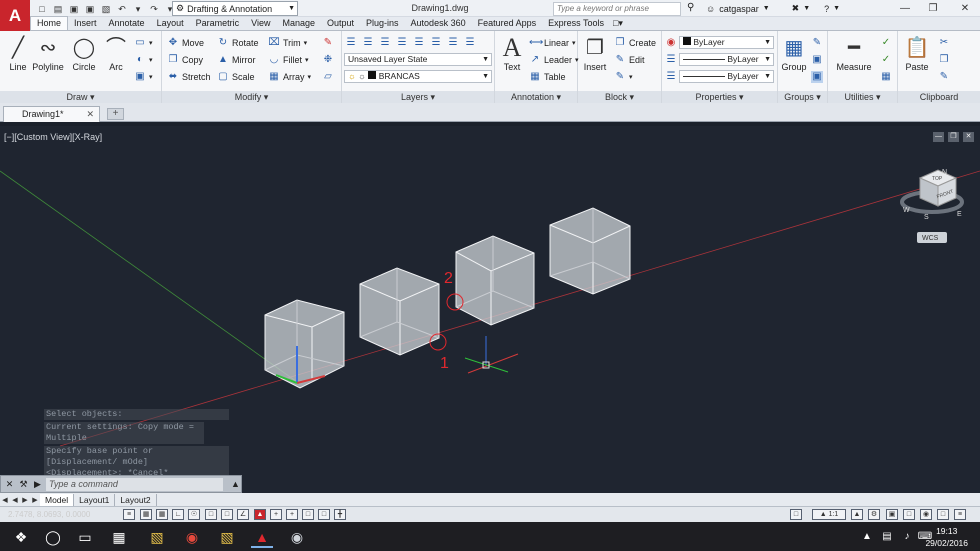 Image resolution: width=980 pixels, height=551 pixels. What do you see at coordinates (887, 537) in the screenshot?
I see `network-icon: ▤` at bounding box center [887, 537].